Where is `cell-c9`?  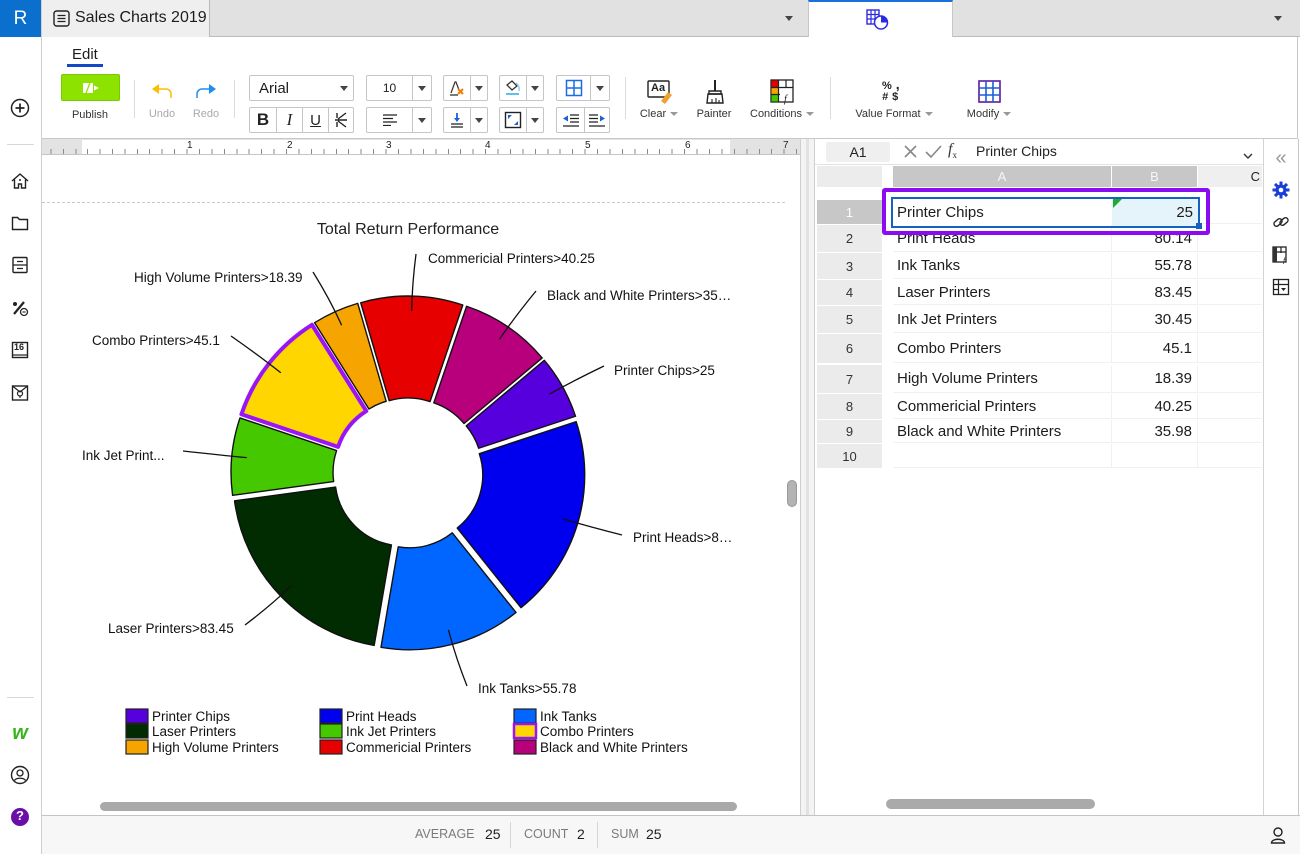 cell-c9 is located at coordinates (1230, 431).